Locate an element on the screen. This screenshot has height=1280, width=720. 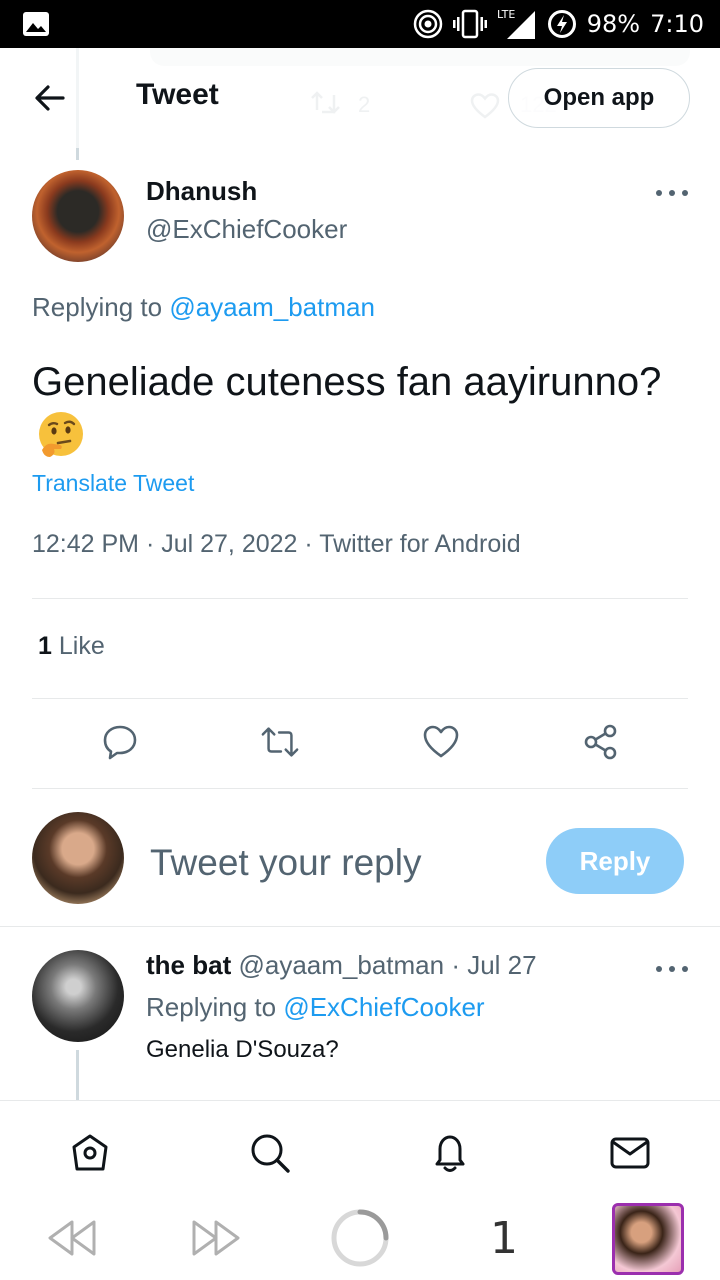
reply-action-button is located at coordinates (120, 742).